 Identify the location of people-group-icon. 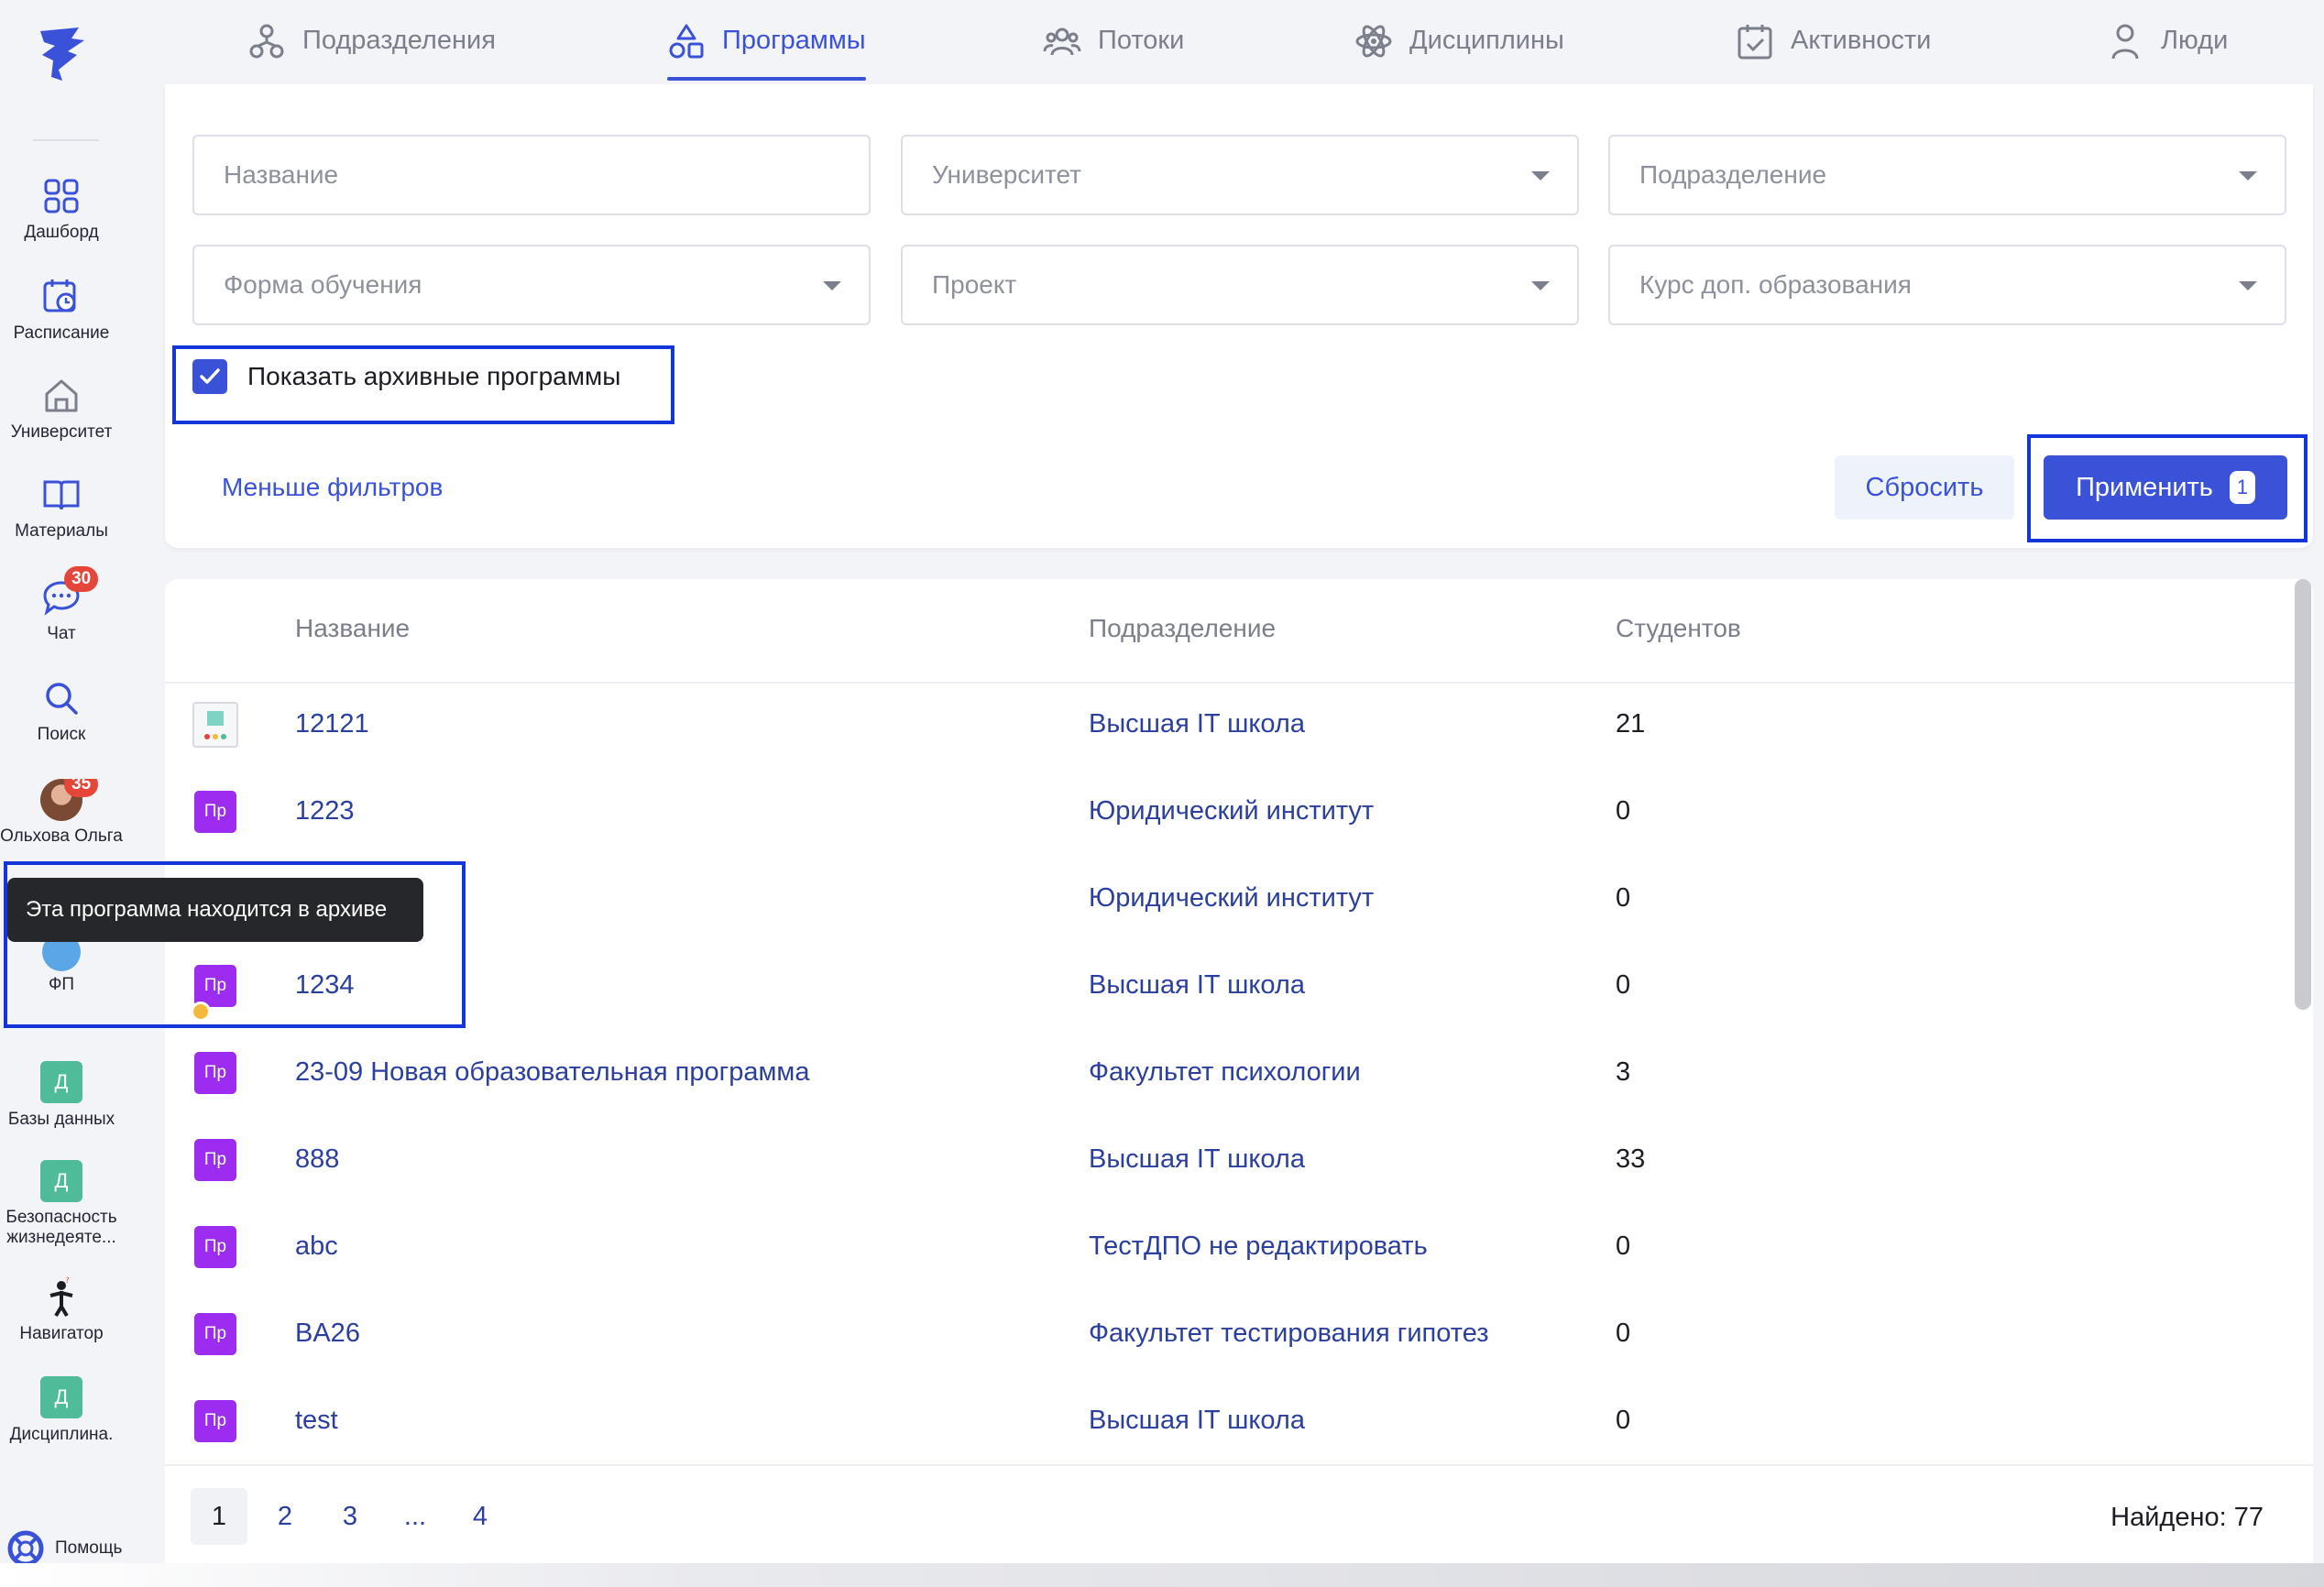
(1062, 41).